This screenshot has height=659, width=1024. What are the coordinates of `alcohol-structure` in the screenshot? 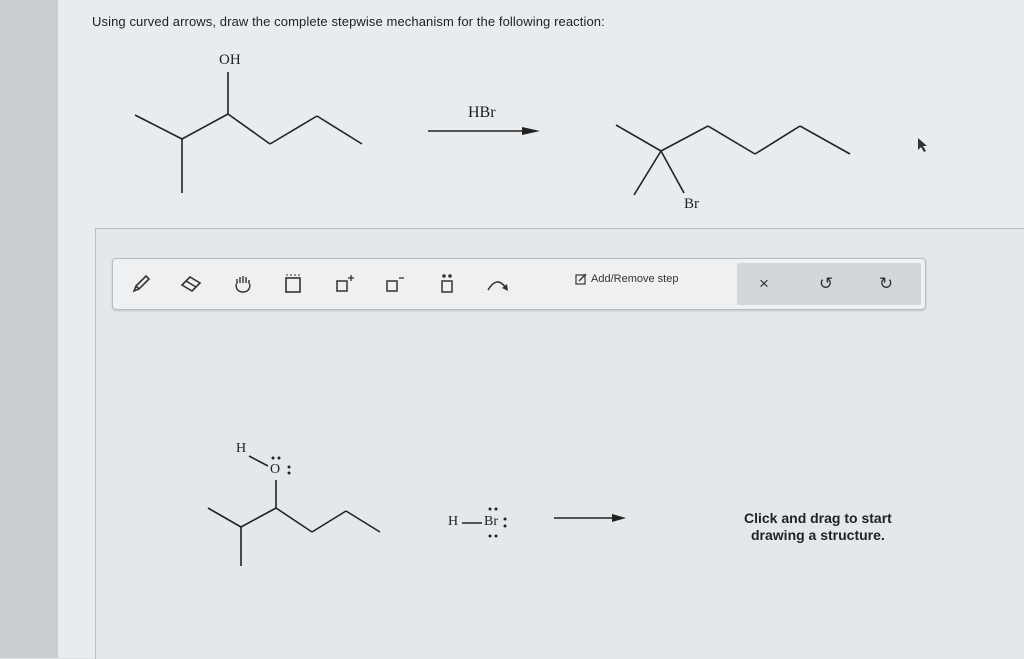 It's located at (294, 510).